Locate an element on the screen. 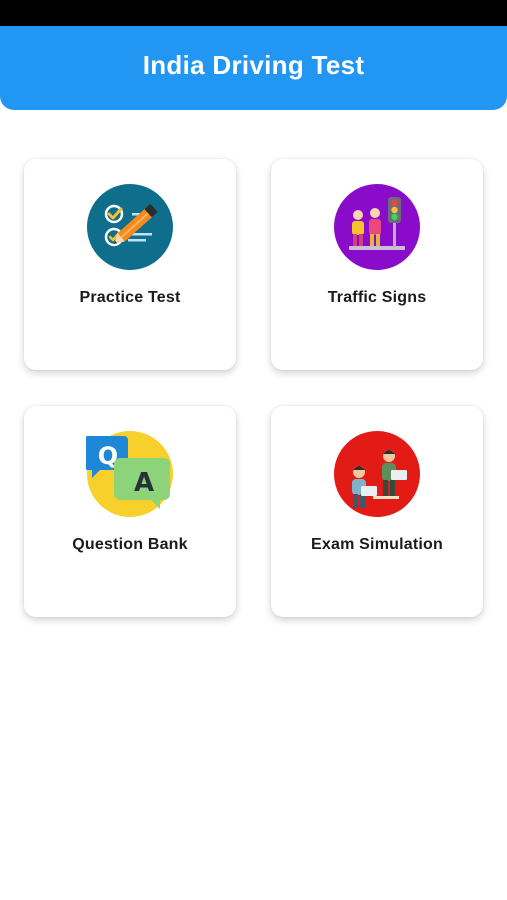 Image resolution: width=507 pixels, height=900 pixels. question-bank-label: Question Bank is located at coordinates (130, 544).